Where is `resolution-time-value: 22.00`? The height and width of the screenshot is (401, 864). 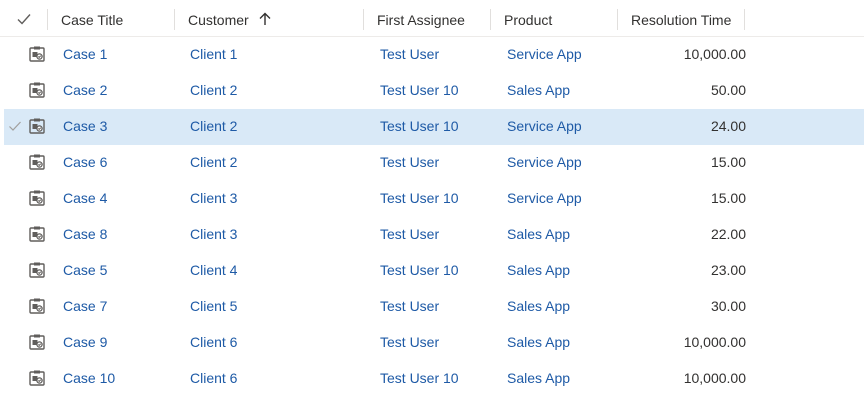
resolution-time-value: 22.00 is located at coordinates (728, 234).